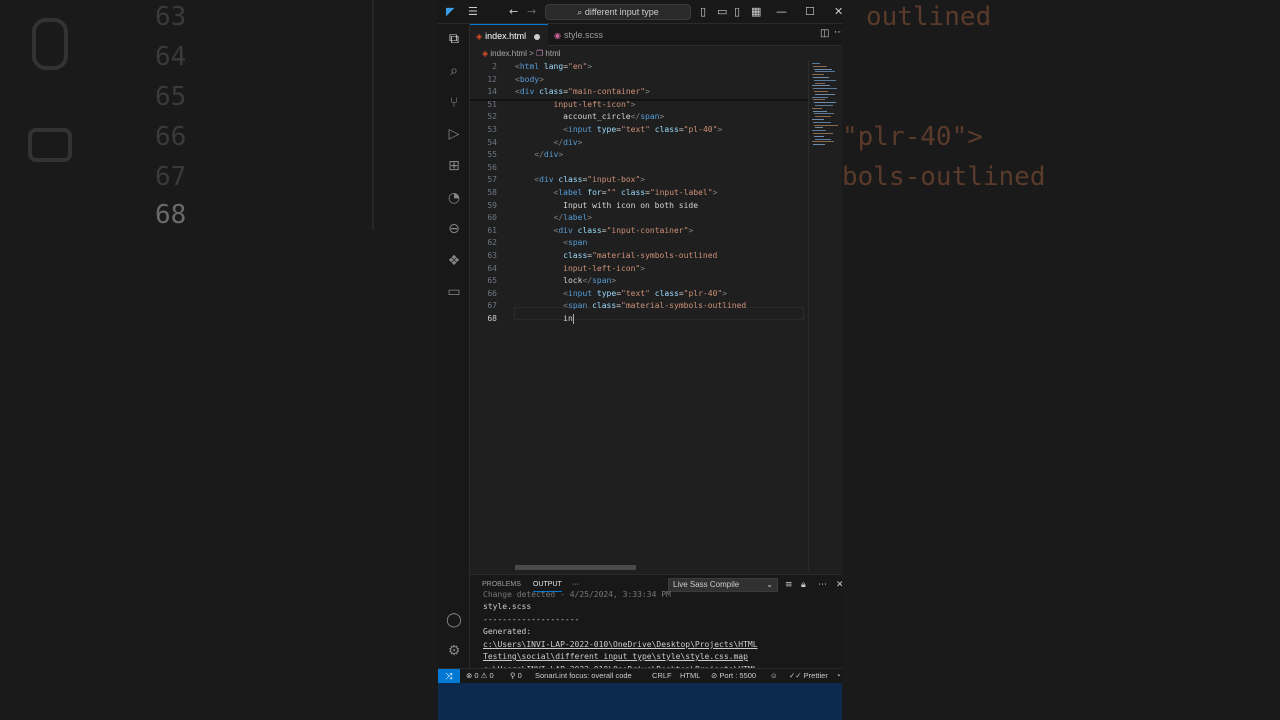 The width and height of the screenshot is (1280, 720). Describe the element at coordinates (656, 54) in the screenshot. I see `breadcrumb: ◈ index.html > ❐ html` at that location.